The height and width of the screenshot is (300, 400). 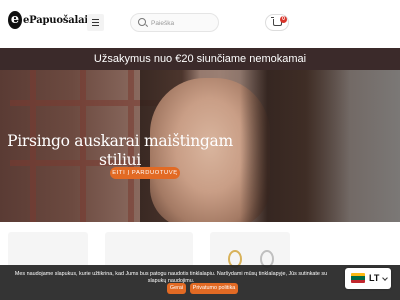 I want to click on lithuania-flag-icon, so click(x=358, y=278).